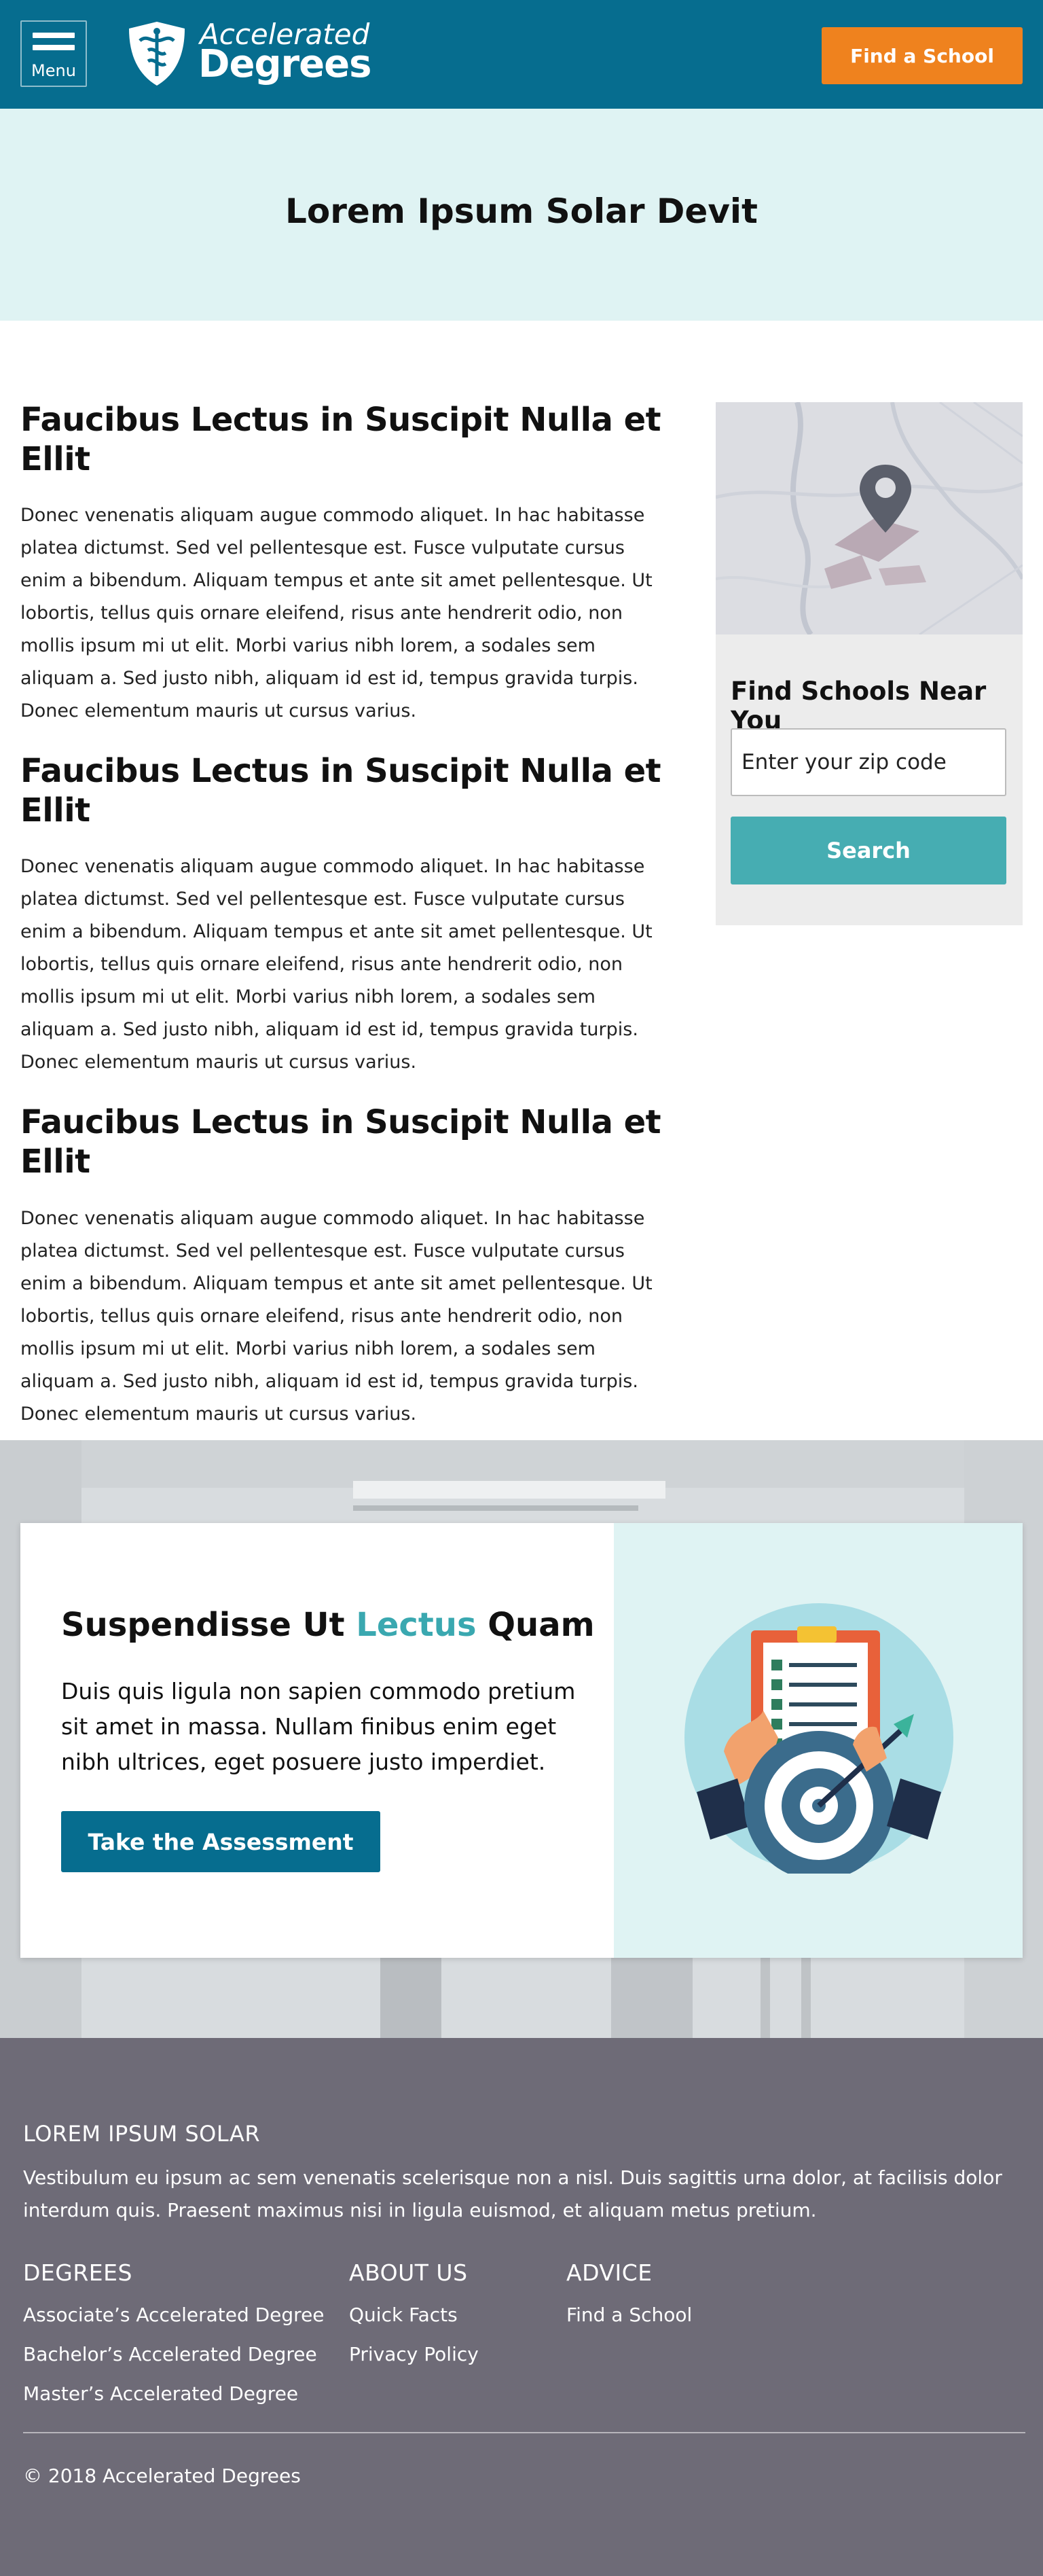  I want to click on logo-line-2: Degrees, so click(284, 64).